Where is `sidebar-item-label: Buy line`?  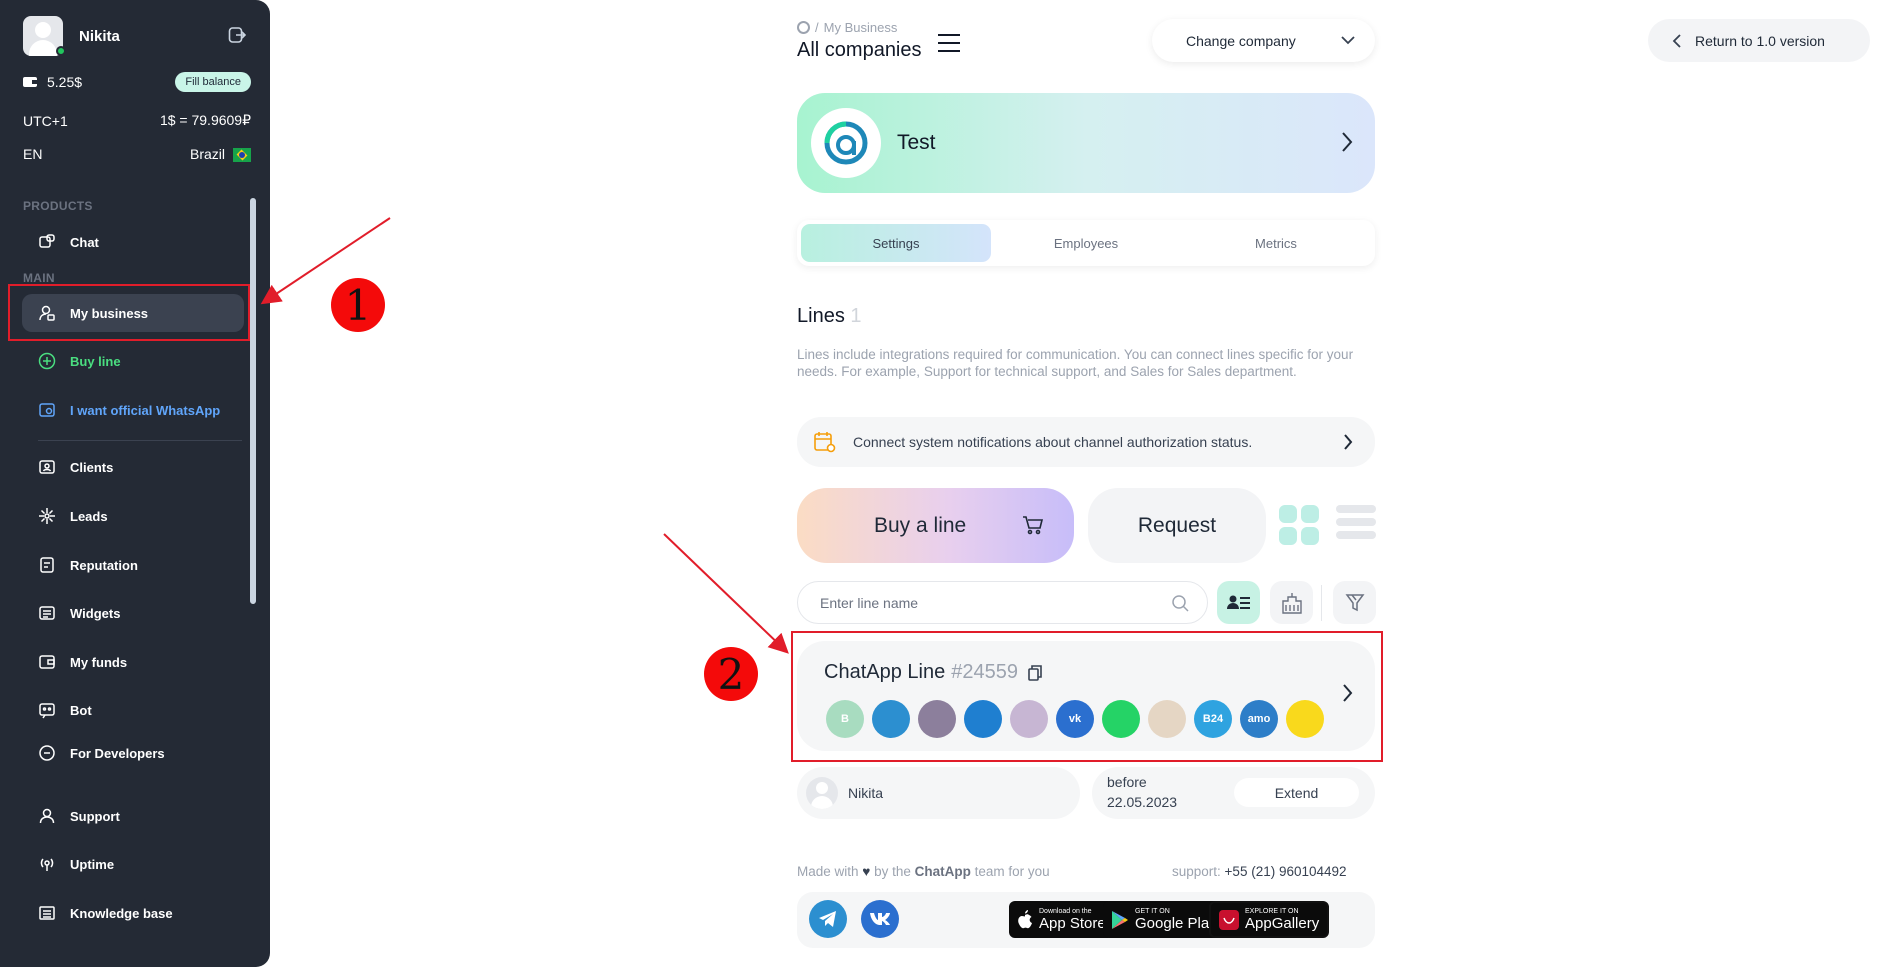 sidebar-item-label: Buy line is located at coordinates (95, 361).